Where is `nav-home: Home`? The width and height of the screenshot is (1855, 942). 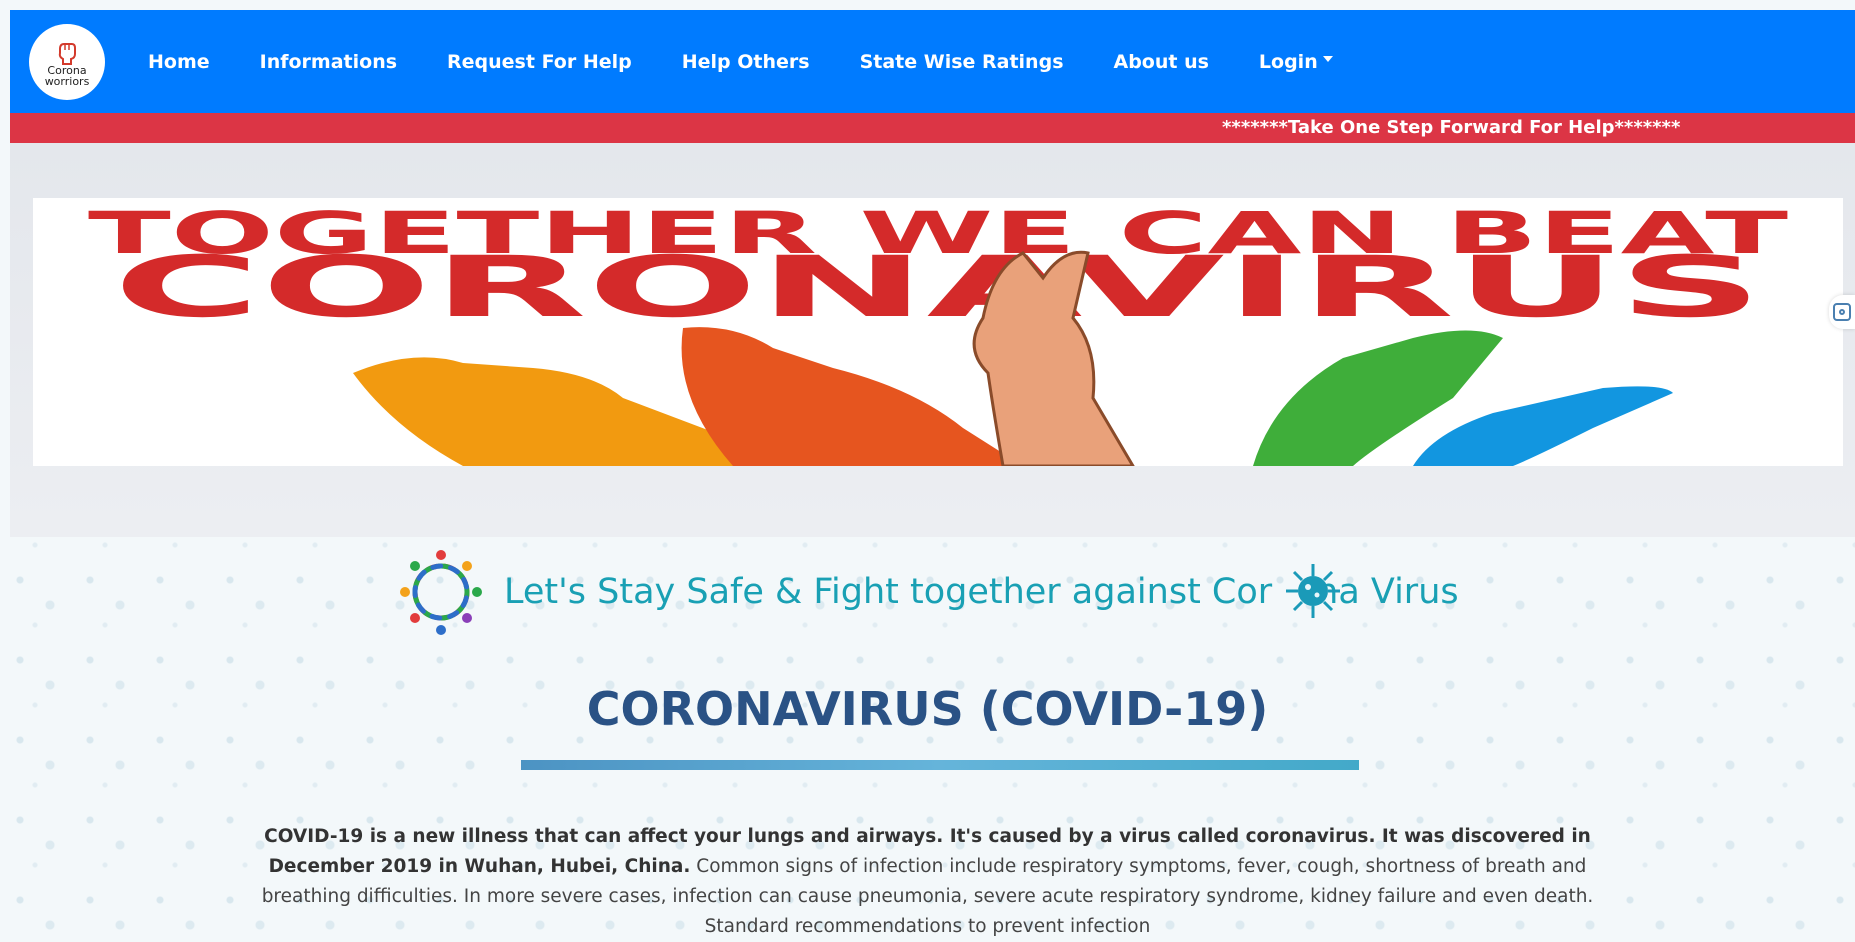
nav-home: Home is located at coordinates (179, 62).